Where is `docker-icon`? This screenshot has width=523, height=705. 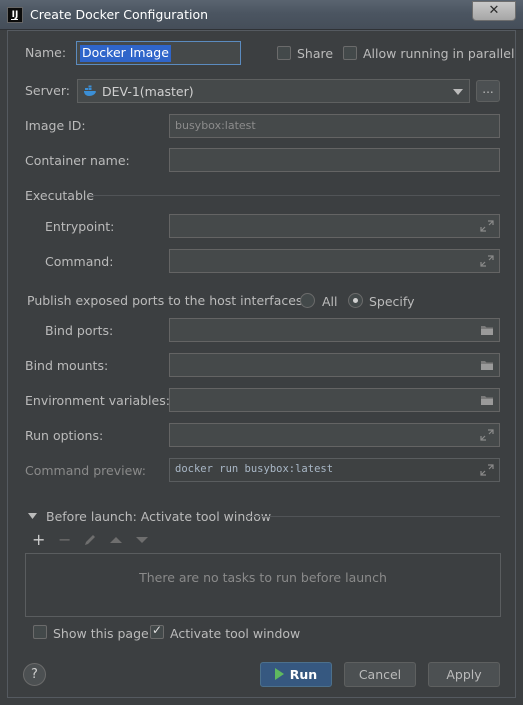 docker-icon is located at coordinates (90, 90).